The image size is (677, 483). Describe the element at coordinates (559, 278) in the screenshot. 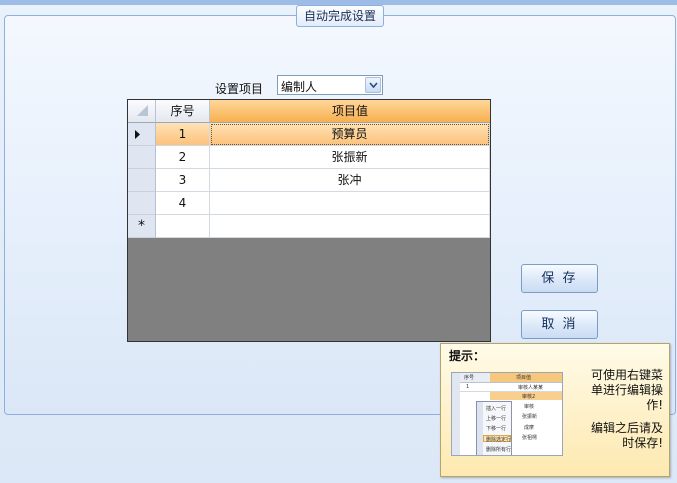

I see `save-button: 保 存` at that location.